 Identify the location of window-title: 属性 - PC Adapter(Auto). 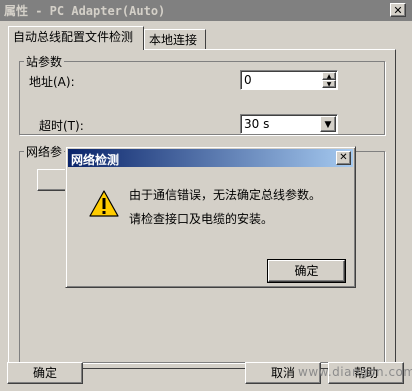
(85, 11).